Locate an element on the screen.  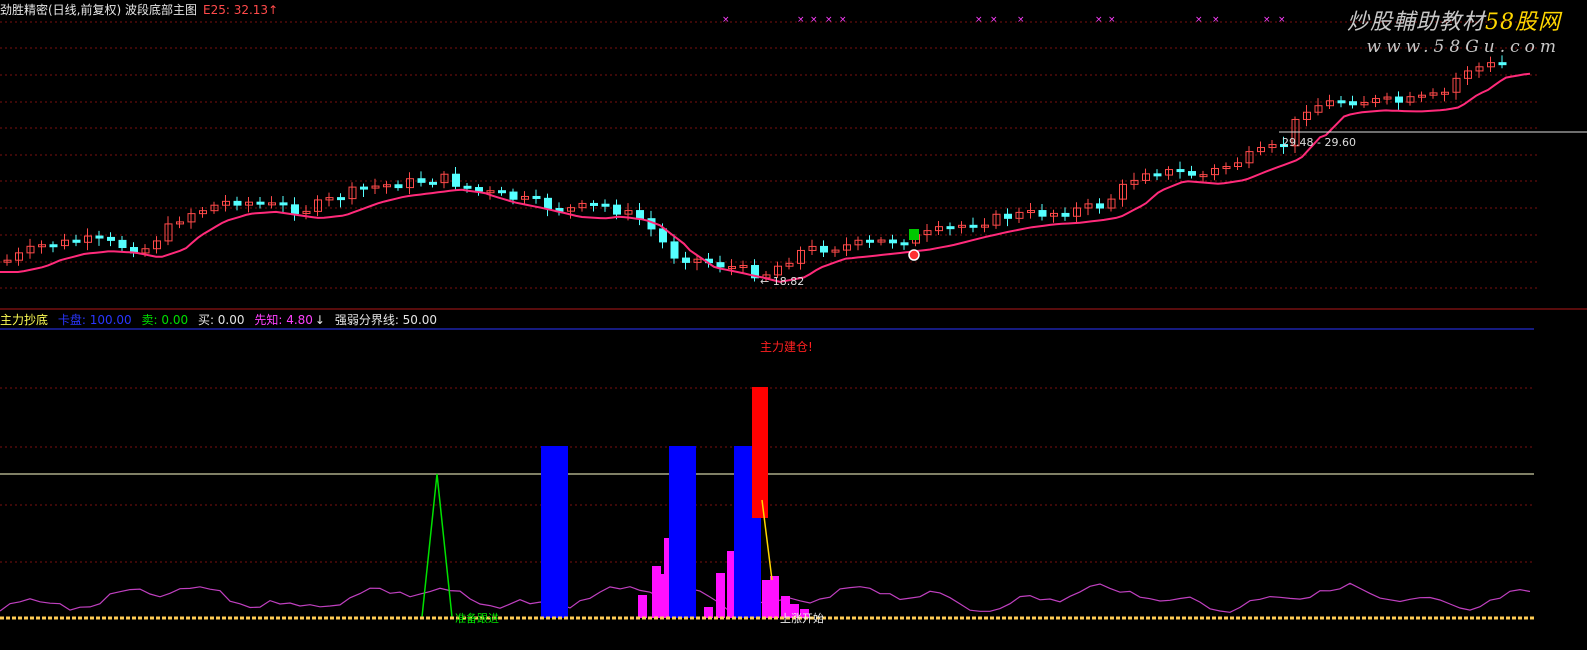
range-label: 29.48 - 29.60 is located at coordinates (1319, 142).